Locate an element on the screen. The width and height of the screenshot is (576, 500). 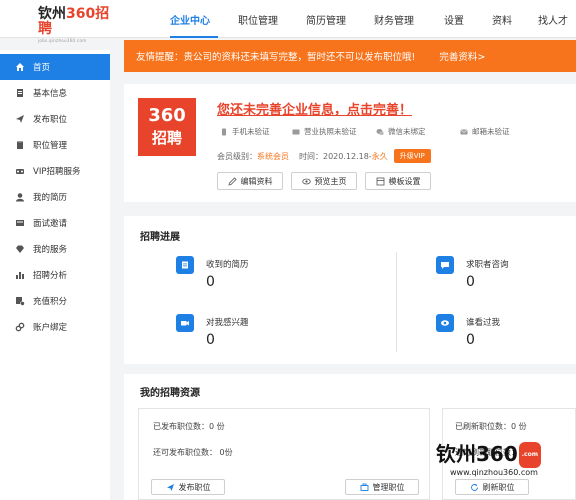
sidebar-item-label: 招聘分析 is located at coordinates (50, 276).